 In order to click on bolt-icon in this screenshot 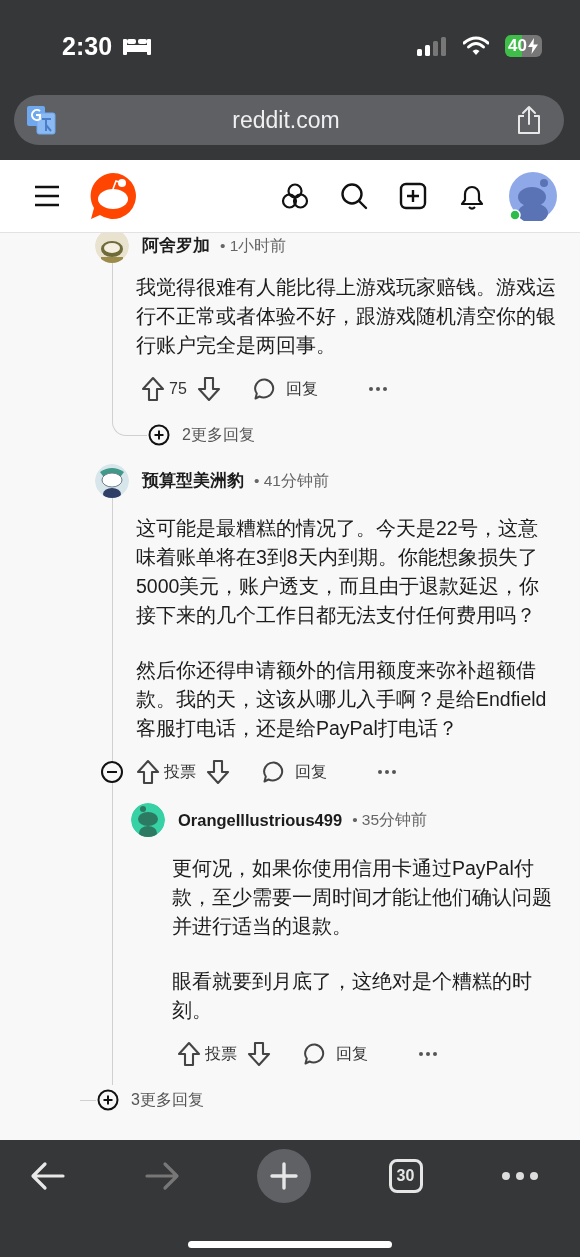, I will do `click(533, 46)`.